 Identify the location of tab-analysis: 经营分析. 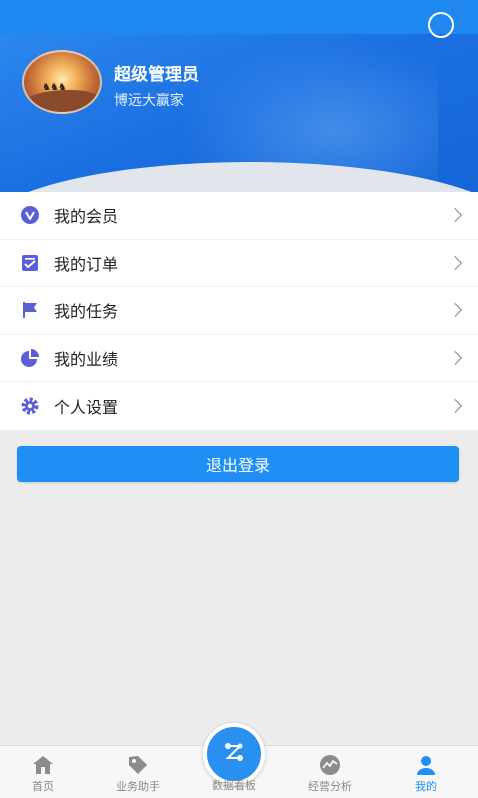
(330, 772).